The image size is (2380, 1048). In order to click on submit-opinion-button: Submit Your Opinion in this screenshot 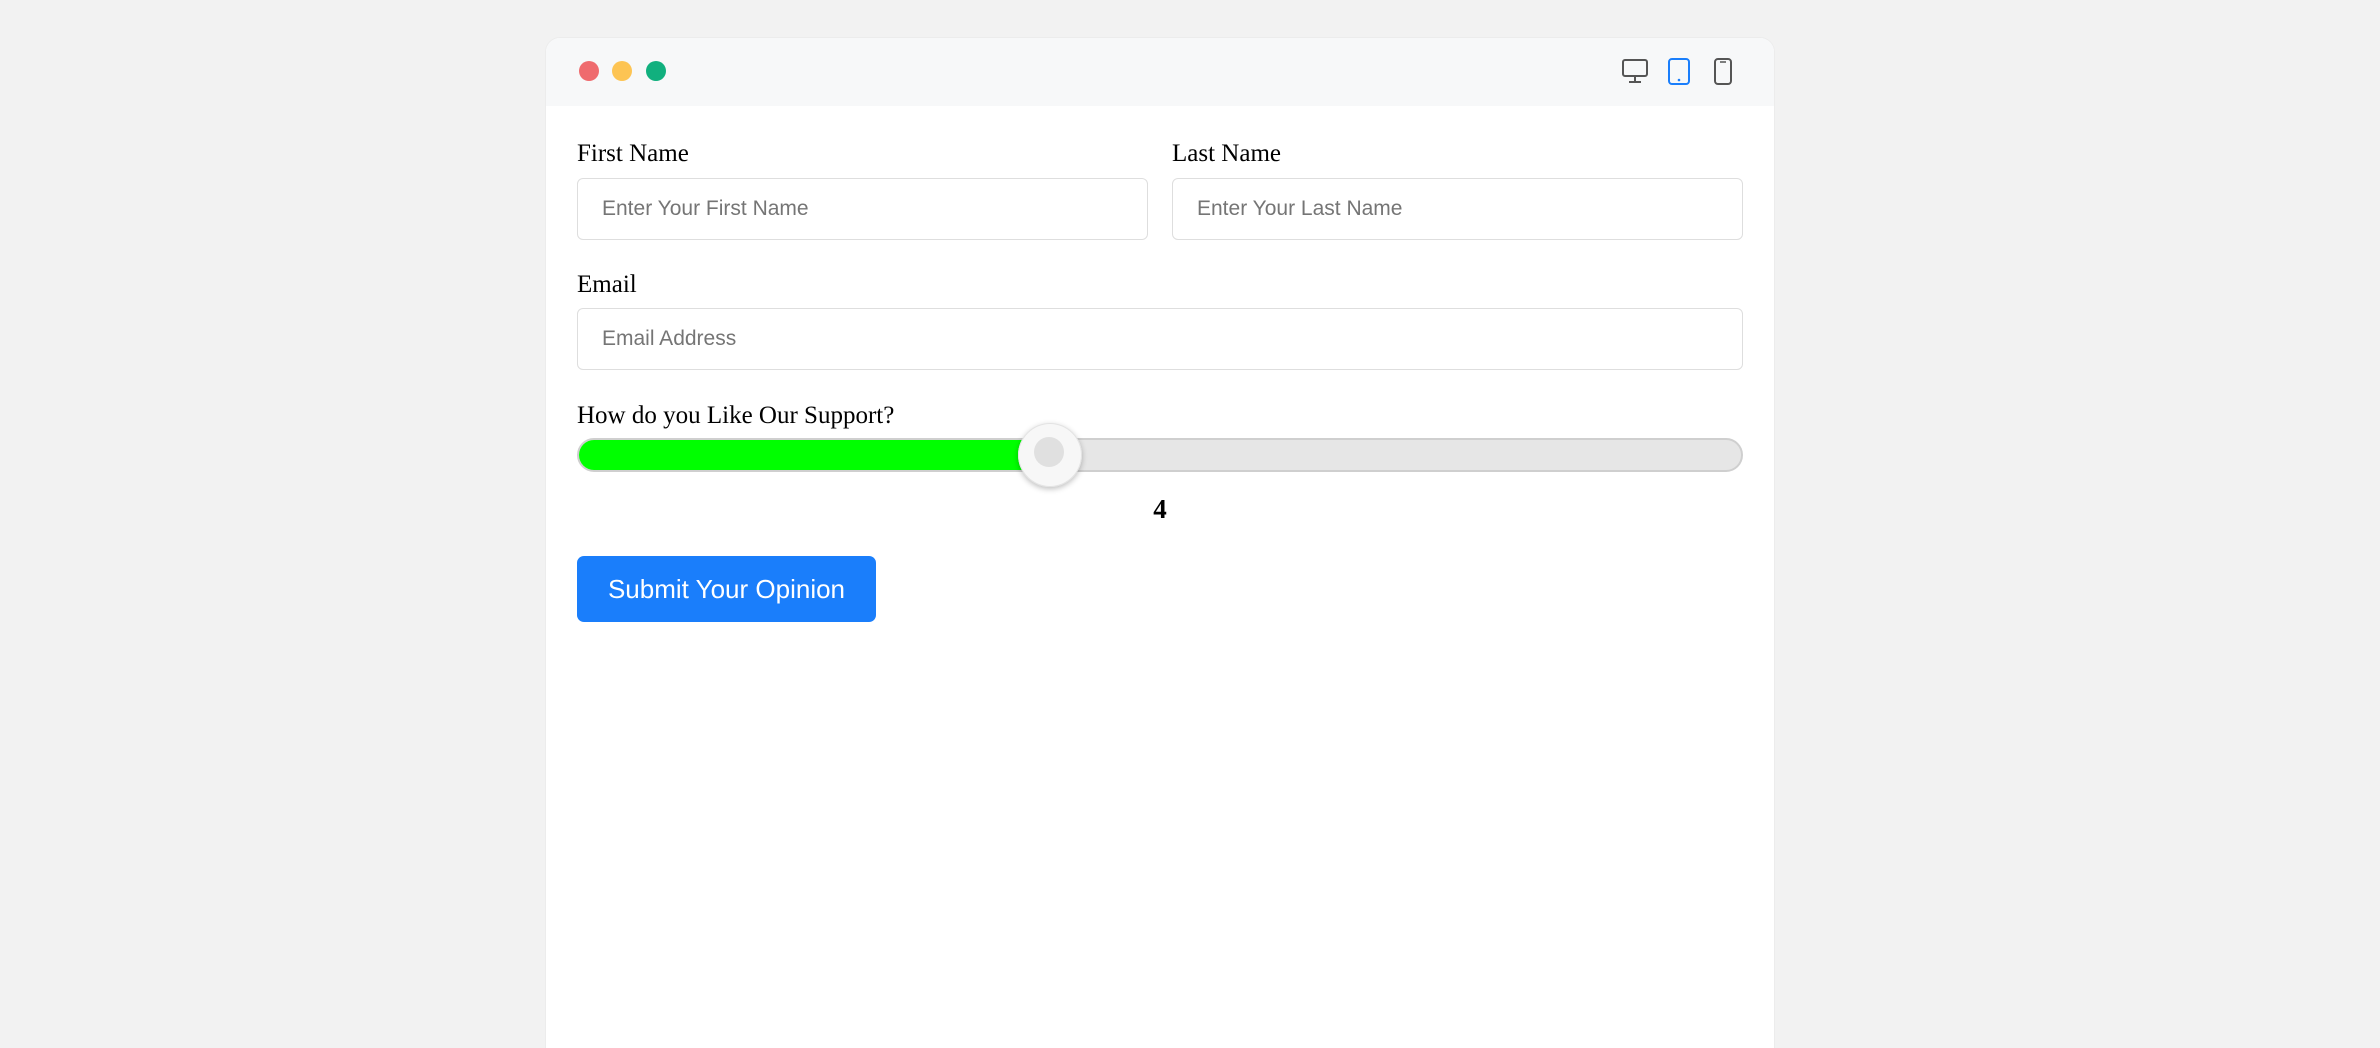, I will do `click(726, 589)`.